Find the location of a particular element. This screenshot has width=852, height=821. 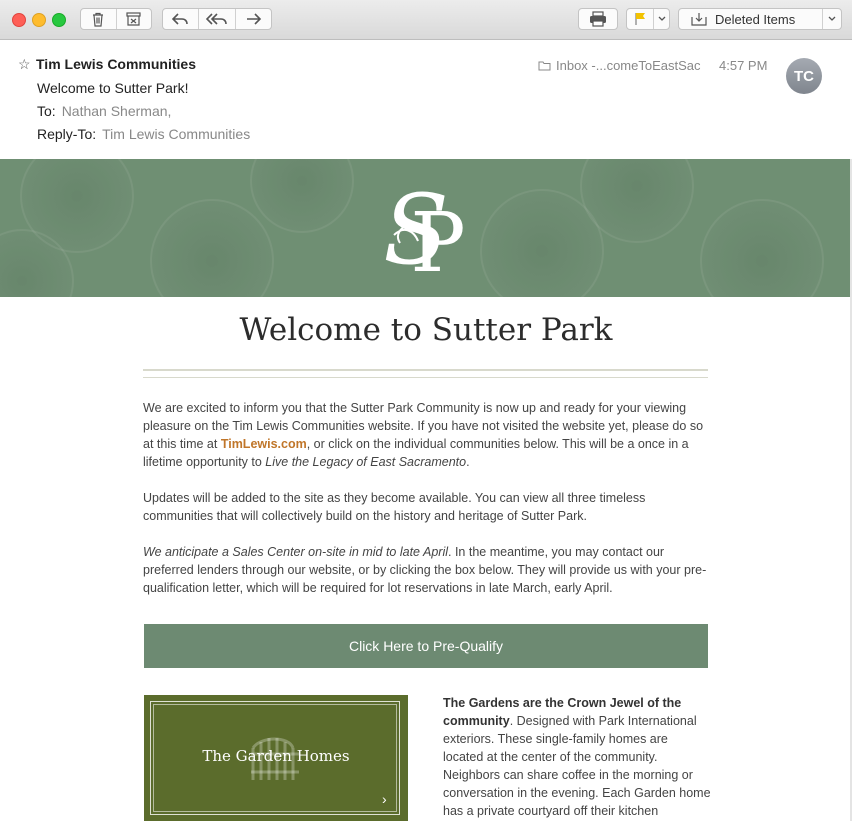

forward-arrow-icon is located at coordinates (253, 19).